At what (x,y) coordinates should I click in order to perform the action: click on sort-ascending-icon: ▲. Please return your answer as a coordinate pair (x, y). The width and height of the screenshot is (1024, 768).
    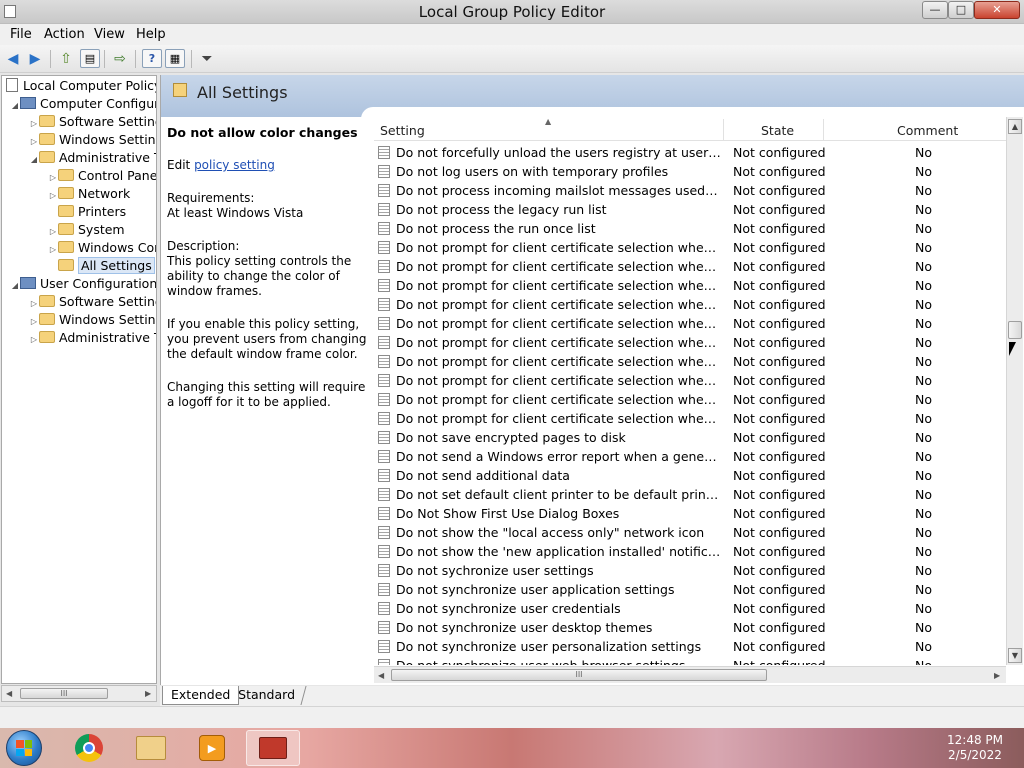
    Looking at the image, I should click on (548, 121).